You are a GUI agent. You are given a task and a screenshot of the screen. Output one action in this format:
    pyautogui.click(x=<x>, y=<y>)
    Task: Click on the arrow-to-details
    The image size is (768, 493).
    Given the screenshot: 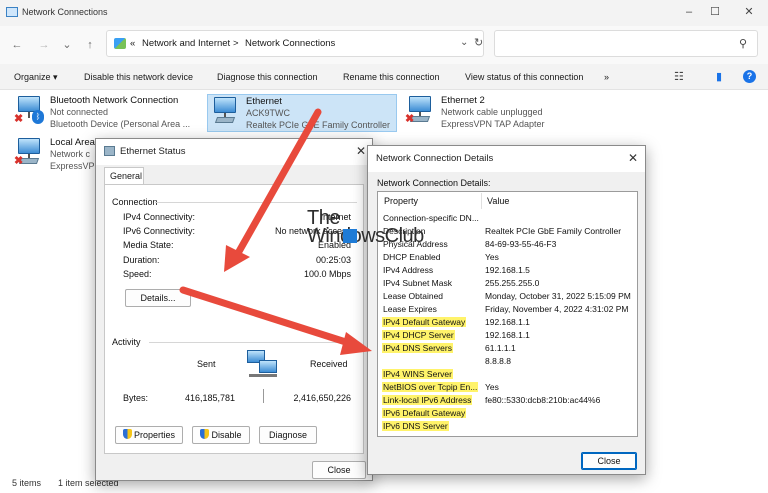 What is the action you would take?
    pyautogui.click(x=267, y=317)
    